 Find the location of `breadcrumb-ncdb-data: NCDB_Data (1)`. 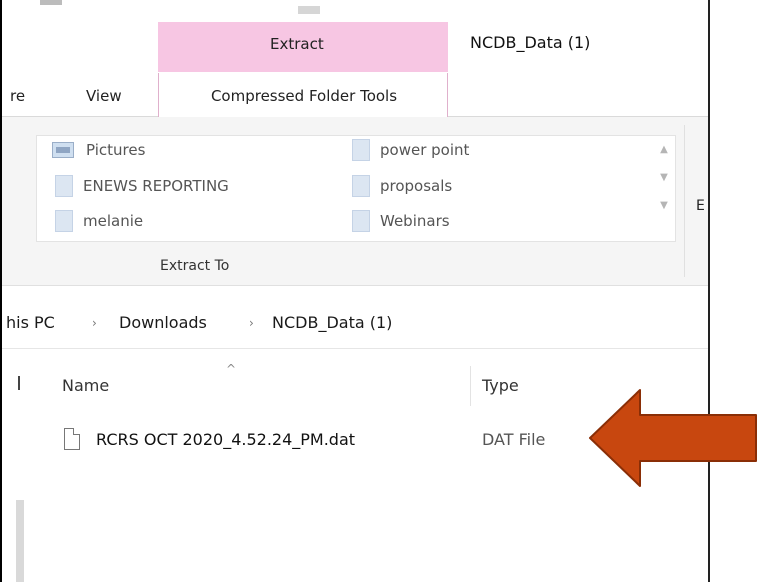

breadcrumb-ncdb-data: NCDB_Data (1) is located at coordinates (332, 322).